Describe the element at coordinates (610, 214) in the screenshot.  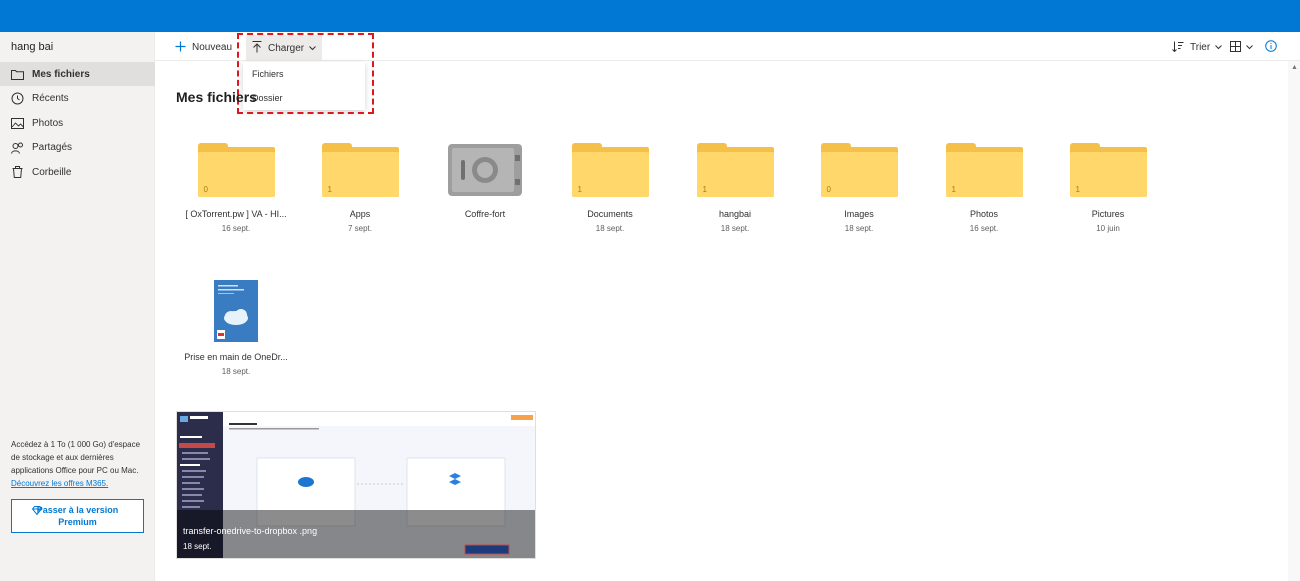
I see `item-name: Documents` at that location.